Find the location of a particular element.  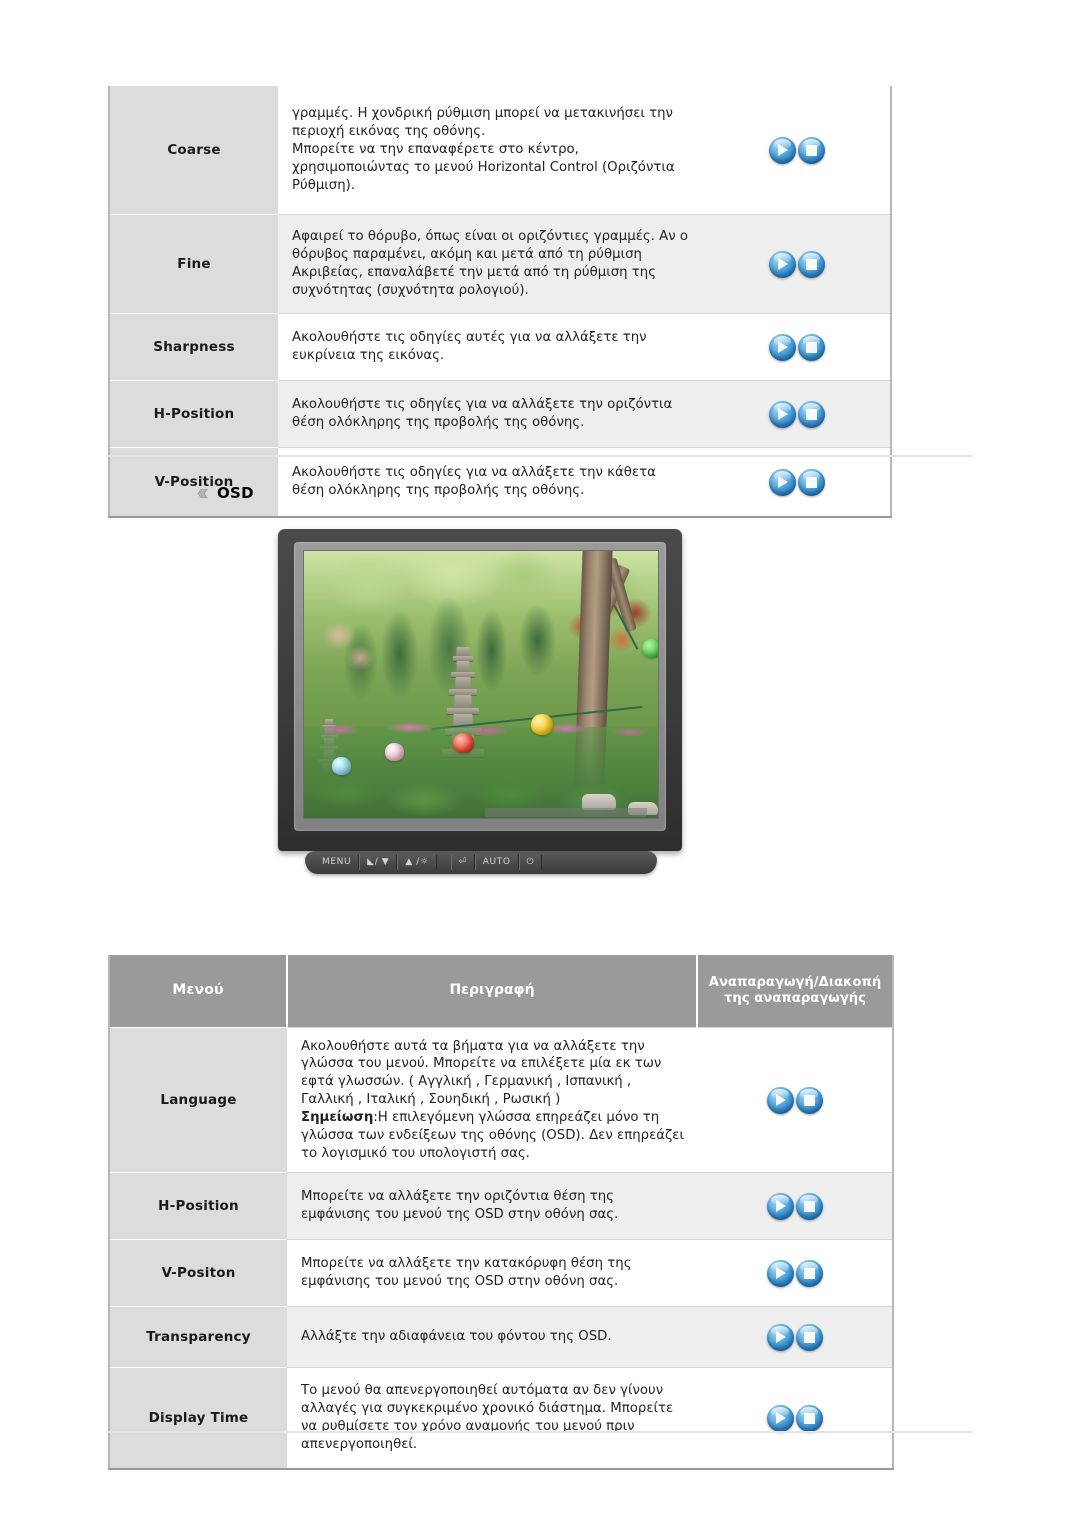

brightness-up-label: ▲ / is located at coordinates (412, 862).